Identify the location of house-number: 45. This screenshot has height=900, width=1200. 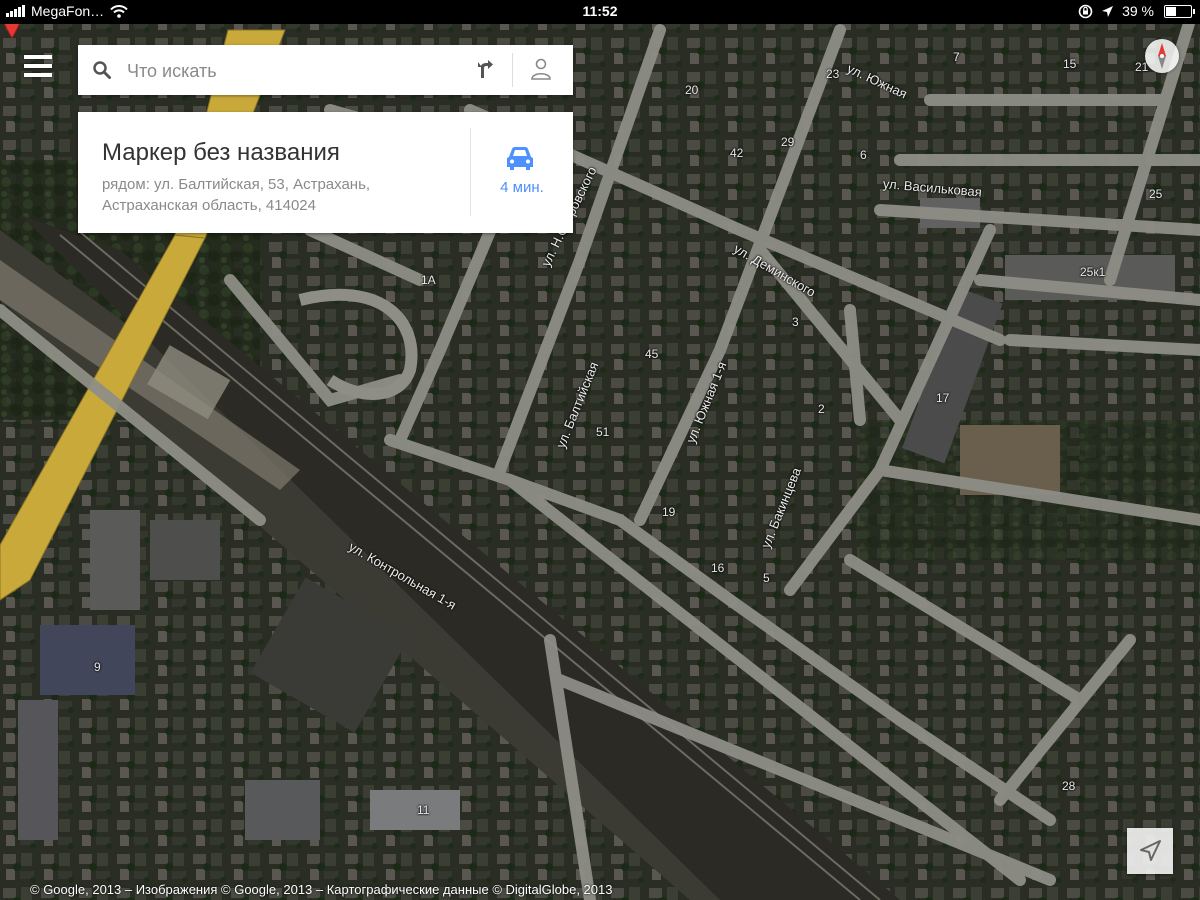
(652, 354).